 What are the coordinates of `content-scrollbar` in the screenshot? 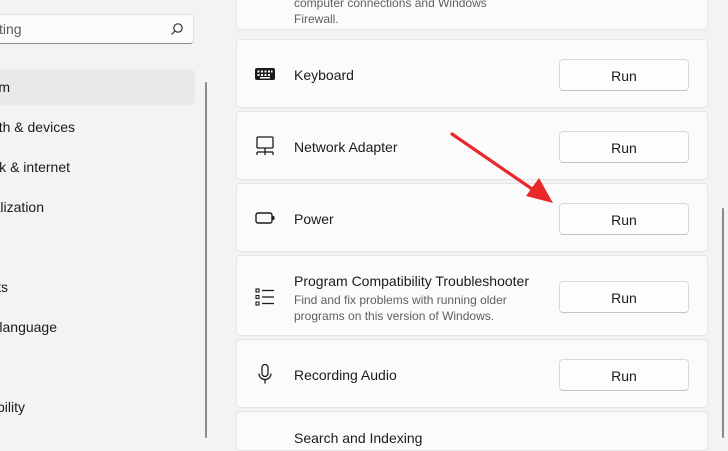 It's located at (723, 323).